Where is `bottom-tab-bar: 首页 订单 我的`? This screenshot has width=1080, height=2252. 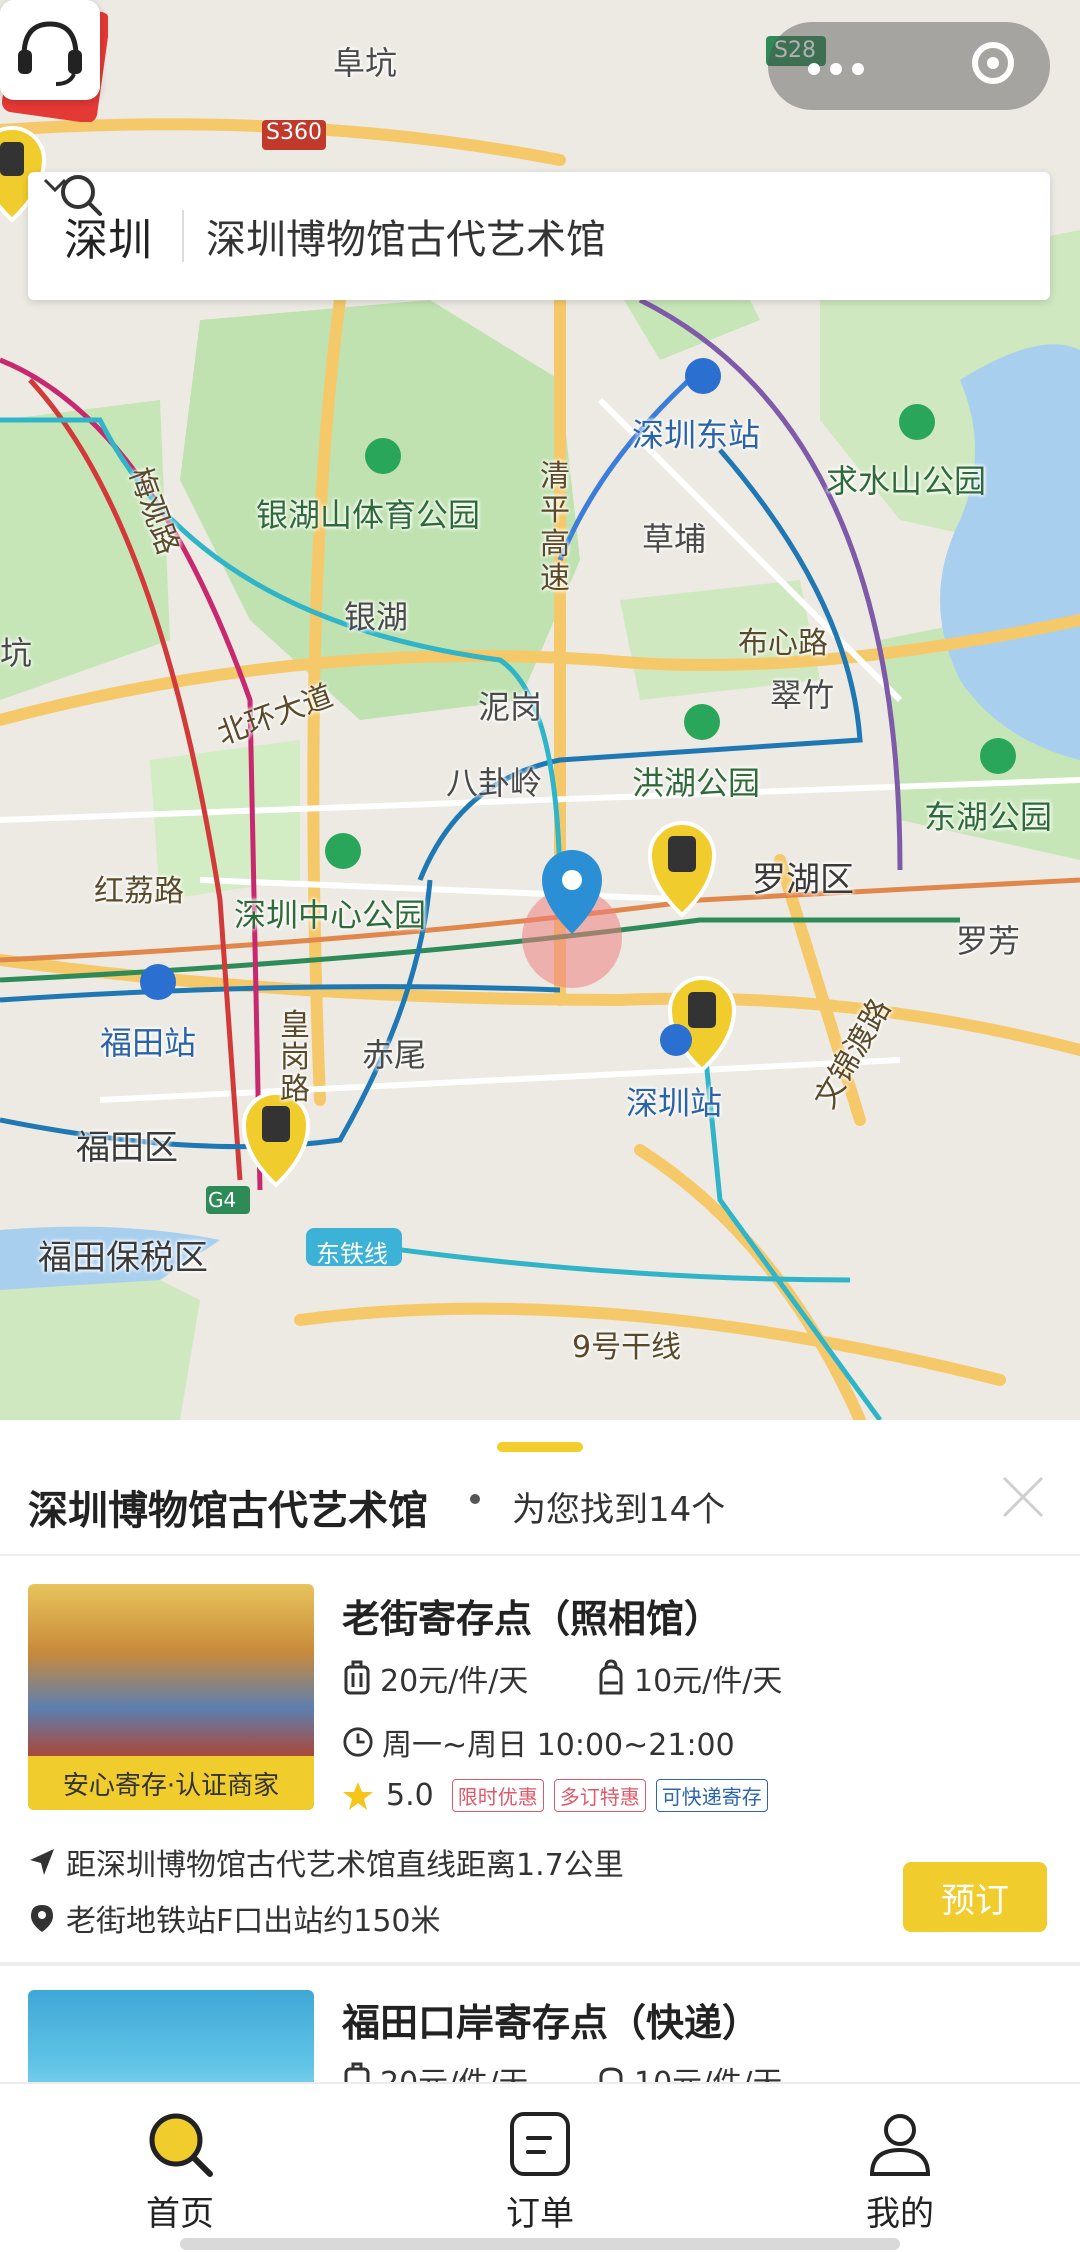
bottom-tab-bar: 首页 订单 我的 is located at coordinates (540, 2167).